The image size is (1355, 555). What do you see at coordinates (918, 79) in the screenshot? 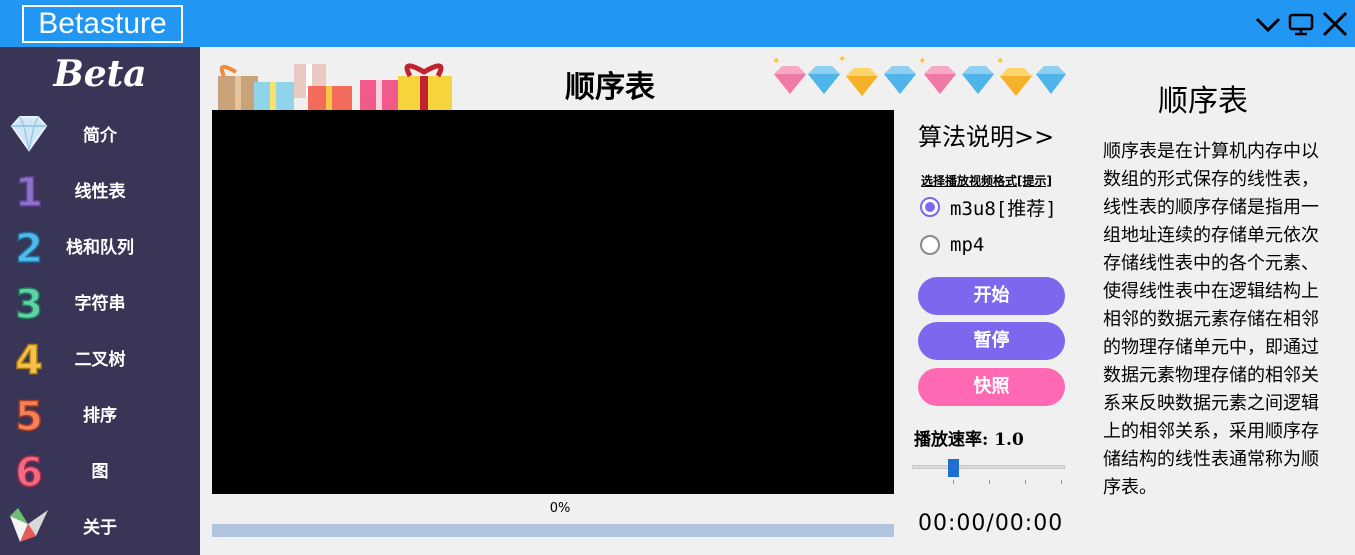
I see `gems-decoration: ✦ ✦ ✦ ✦` at bounding box center [918, 79].